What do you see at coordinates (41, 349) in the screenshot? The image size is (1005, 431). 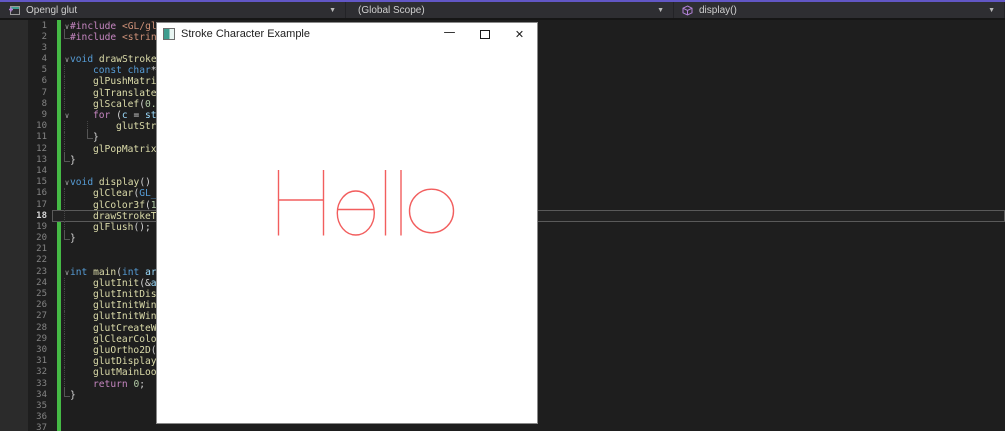 I see `line-number: 30` at bounding box center [41, 349].